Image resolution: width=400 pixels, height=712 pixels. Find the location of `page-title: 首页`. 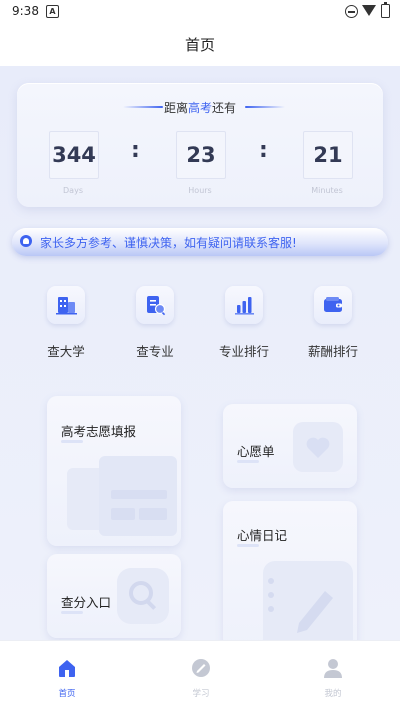

page-title: 首页 is located at coordinates (199, 45).